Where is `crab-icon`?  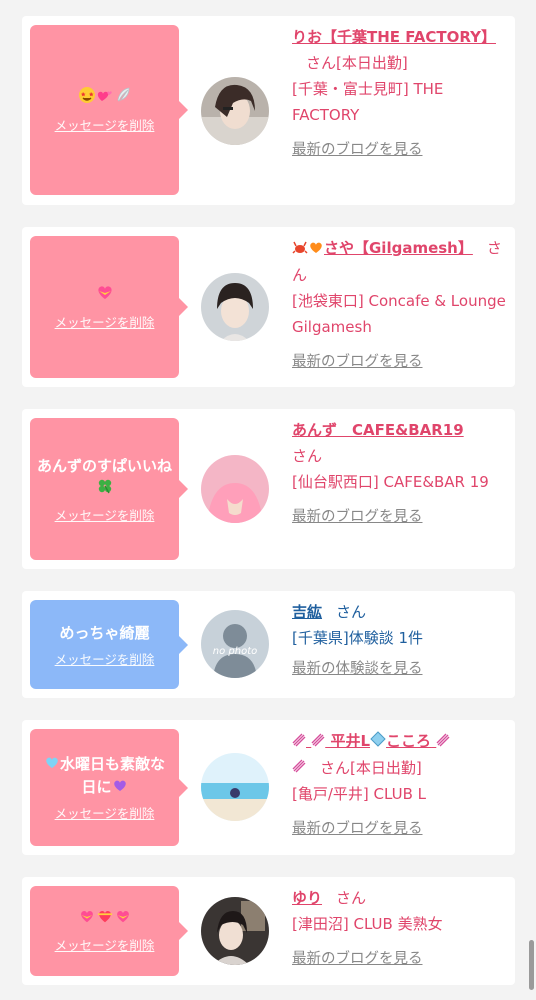
crab-icon is located at coordinates (300, 249).